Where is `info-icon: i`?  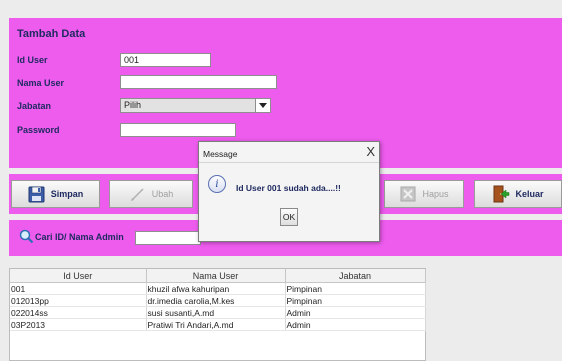
info-icon: i is located at coordinates (217, 184).